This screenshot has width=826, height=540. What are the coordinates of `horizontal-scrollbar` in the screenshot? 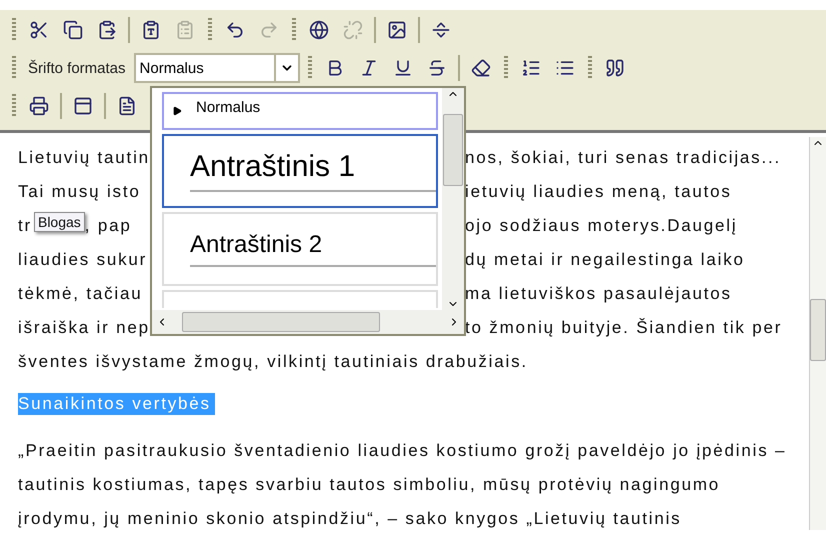 It's located at (308, 322).